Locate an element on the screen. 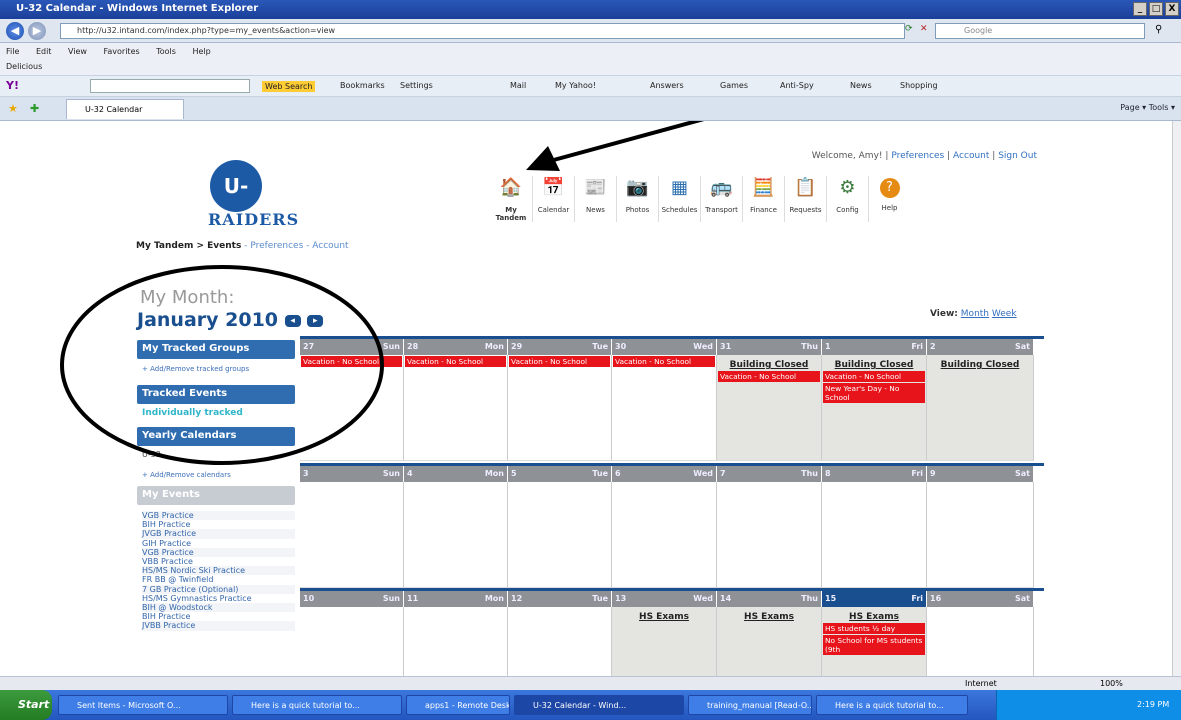 The width and height of the screenshot is (1181, 720). add-remove-groups-link: + Add/Remove tracked groups is located at coordinates (195, 369).